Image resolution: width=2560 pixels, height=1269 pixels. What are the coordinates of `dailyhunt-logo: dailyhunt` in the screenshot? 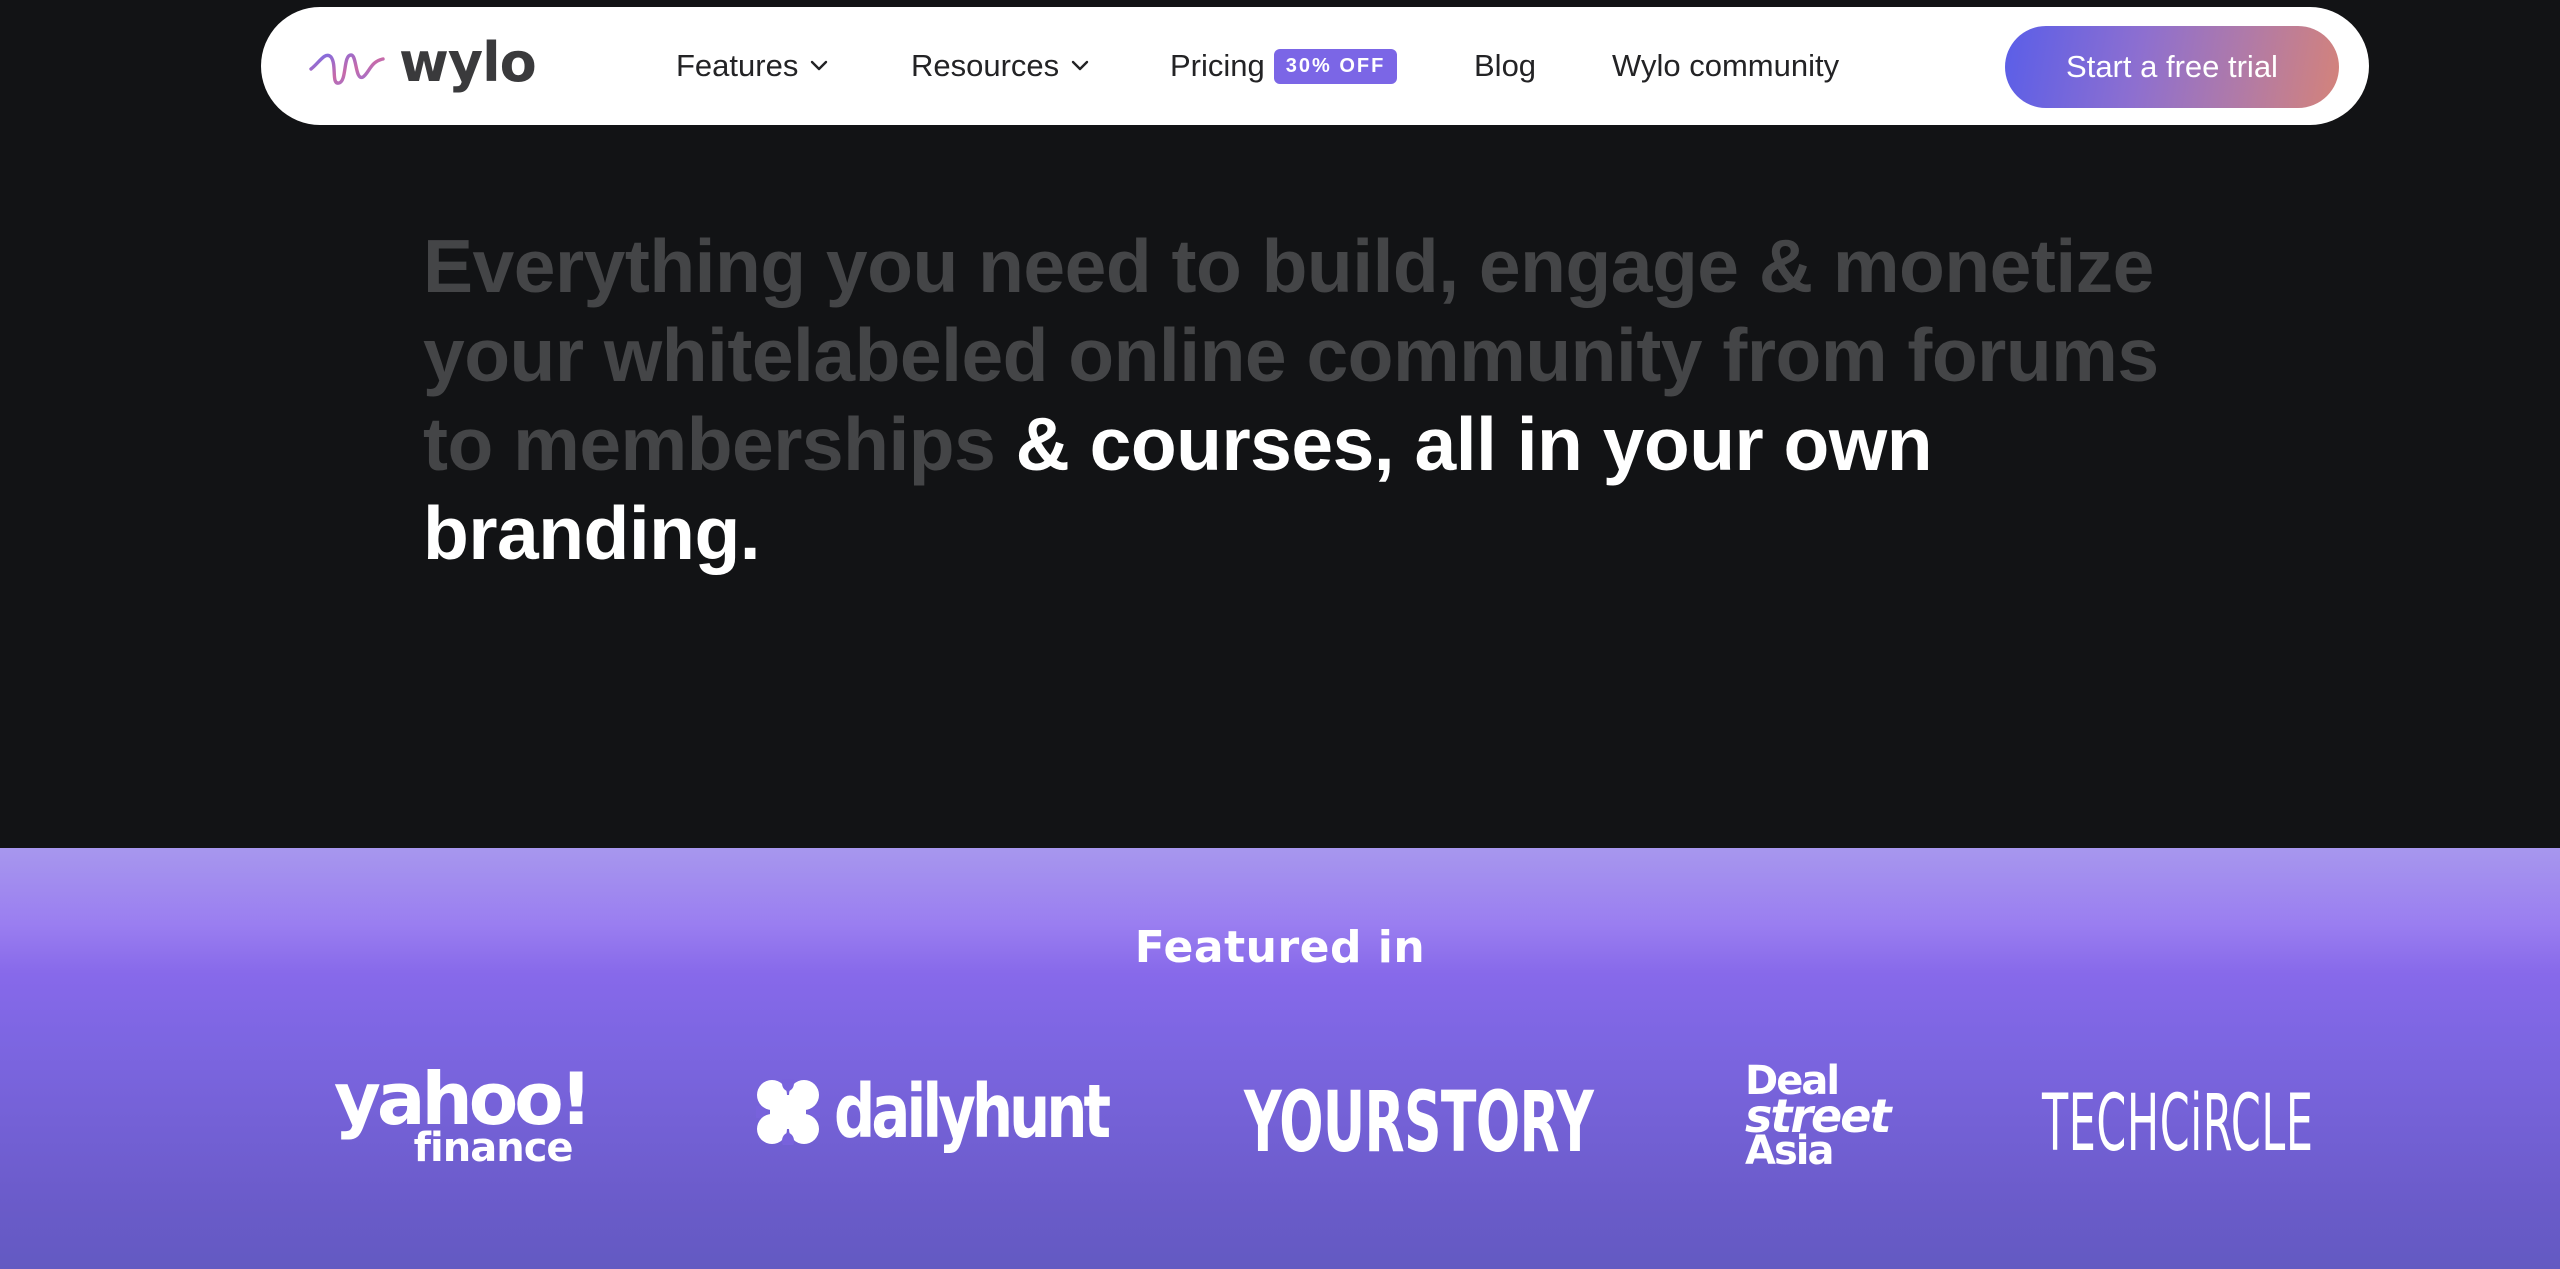 It's located at (970, 1112).